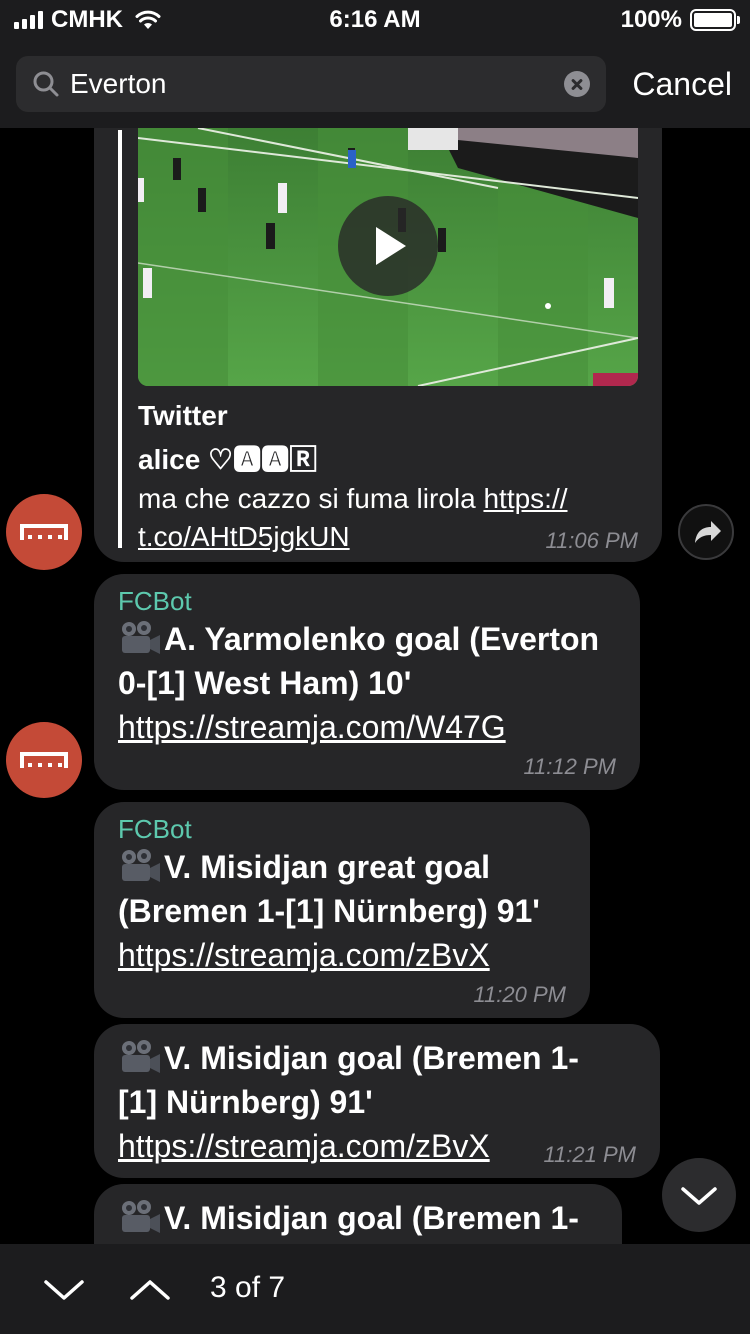 The width and height of the screenshot is (750, 1334). I want to click on message-line-1: A. Yarmolenko goal (Everton, so click(382, 639).